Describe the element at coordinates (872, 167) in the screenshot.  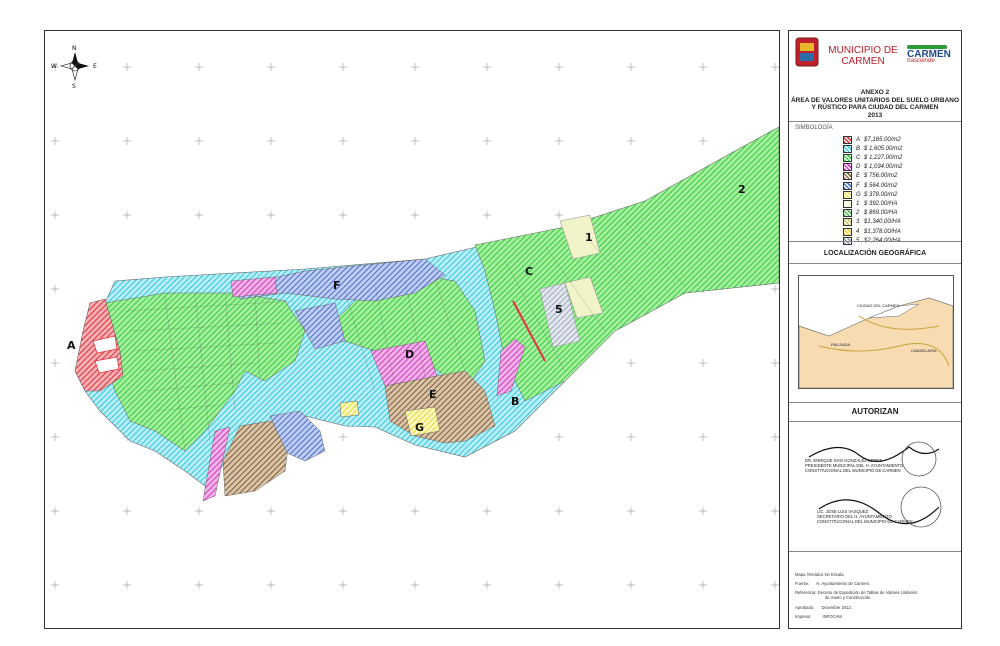
I see `legend-item-D: D $ 1,034.00/m2` at that location.